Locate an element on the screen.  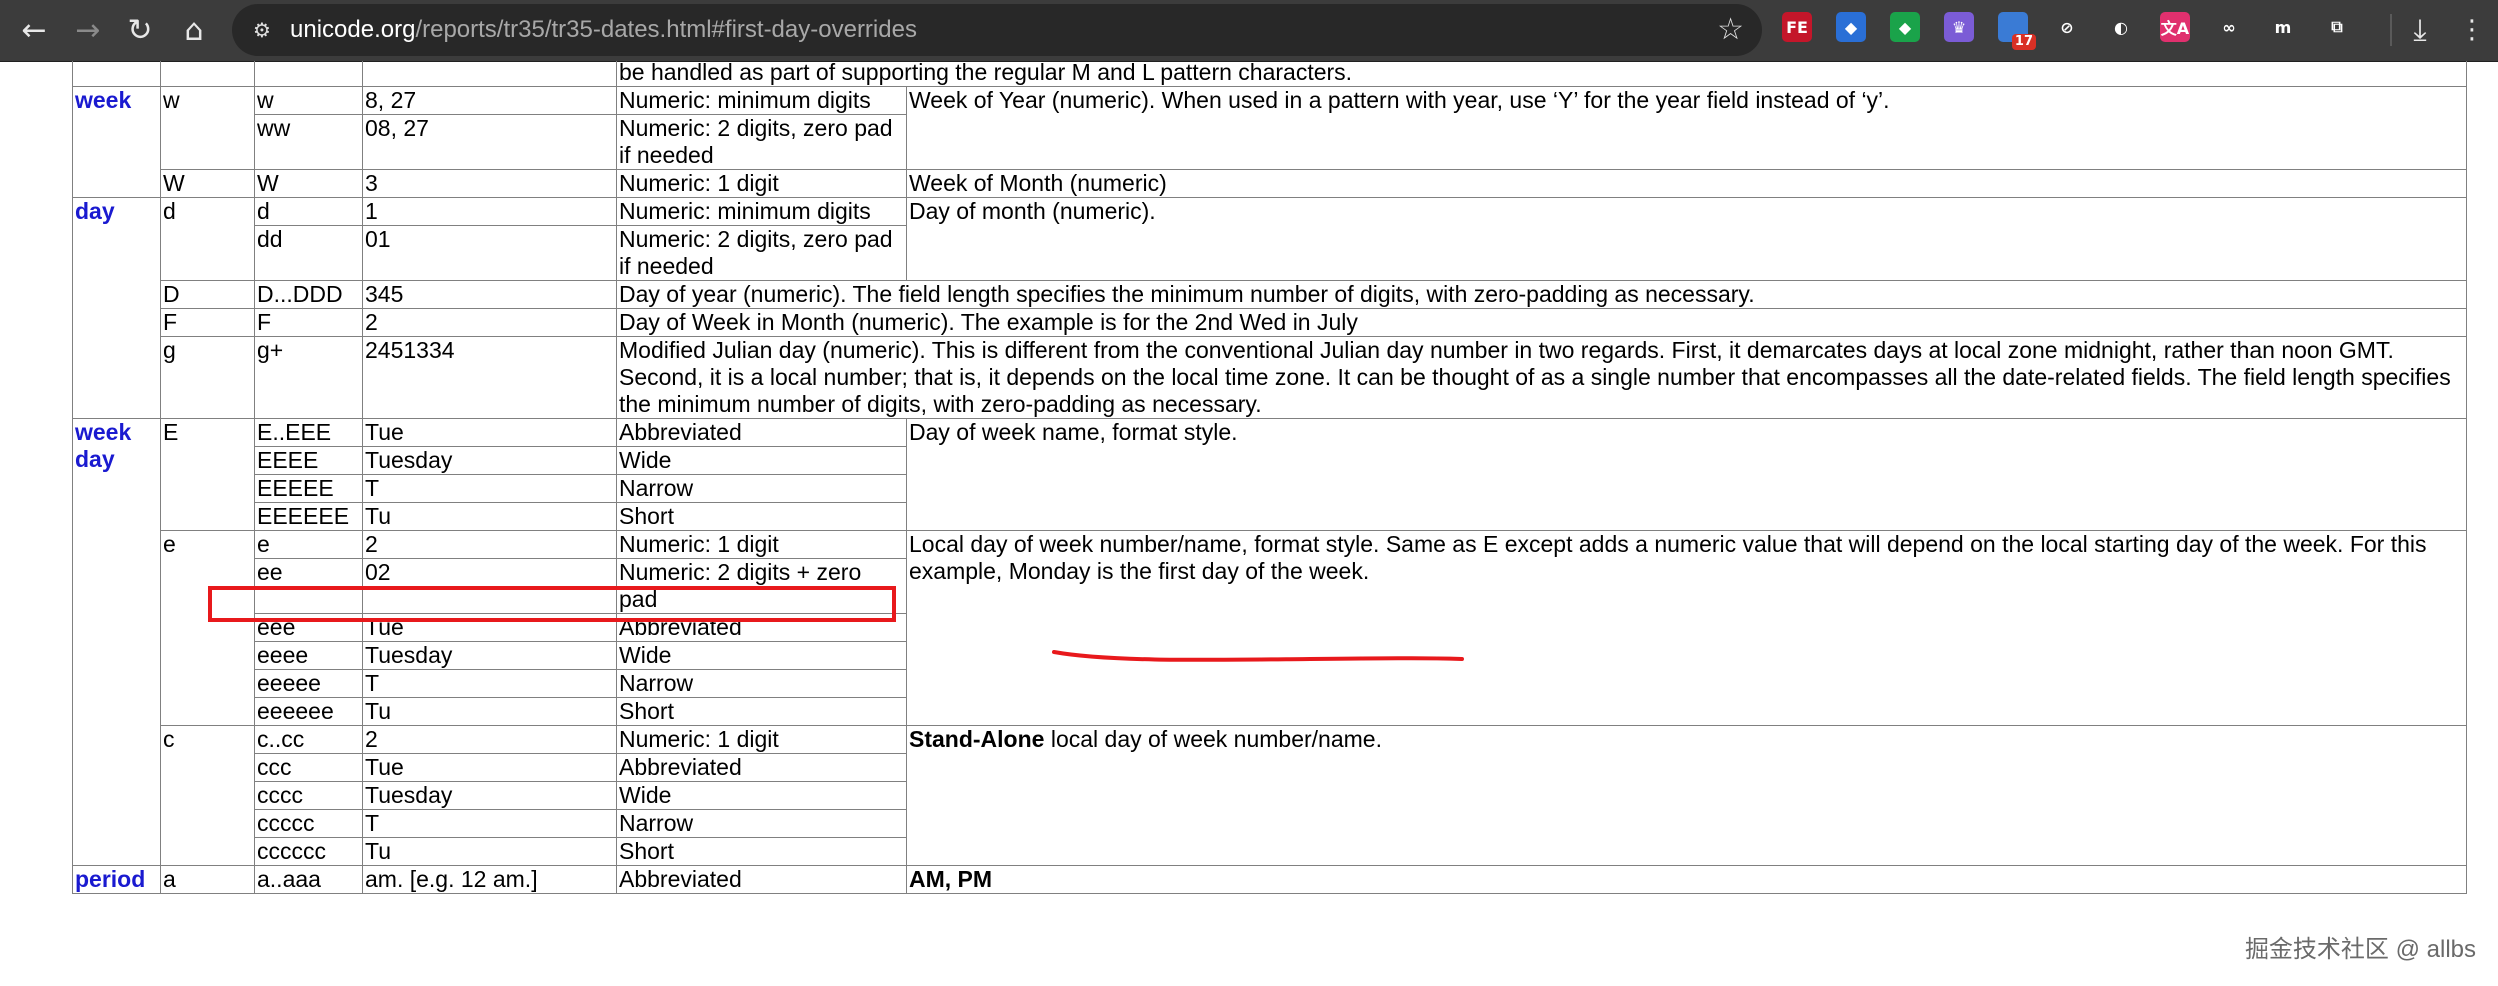
site-info-icon: ⚙ is located at coordinates (262, 30).